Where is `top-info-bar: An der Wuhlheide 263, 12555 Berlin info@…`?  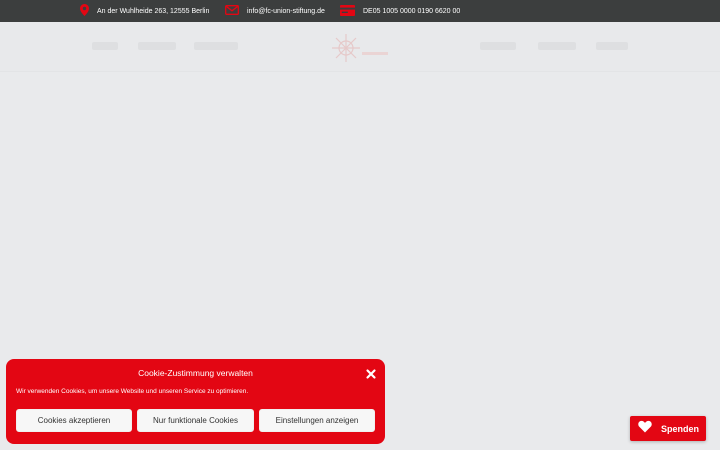 top-info-bar: An der Wuhlheide 263, 12555 Berlin info@… is located at coordinates (360, 11).